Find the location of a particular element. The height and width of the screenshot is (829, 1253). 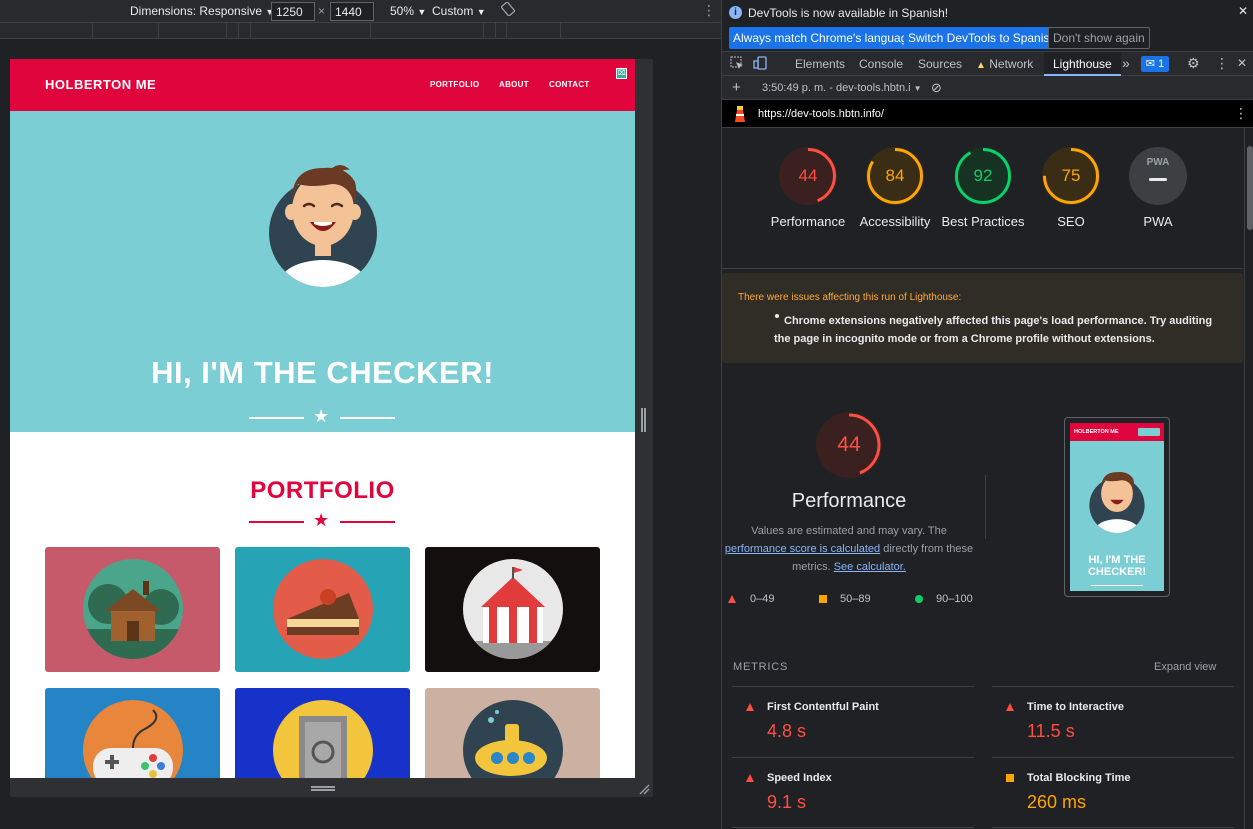

inspect-element-icon is located at coordinates (737, 64).